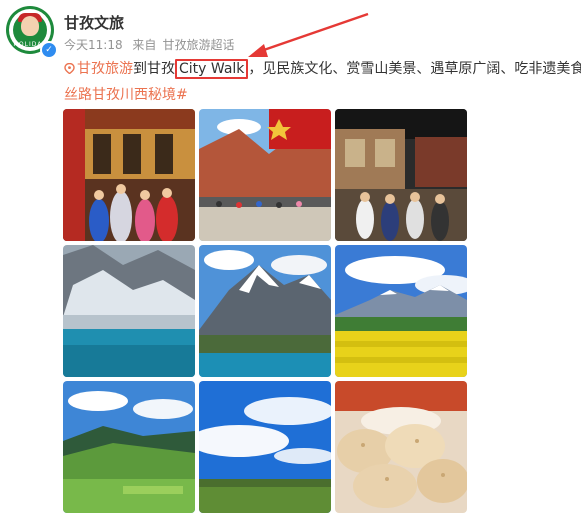  What do you see at coordinates (144, 45) in the screenshot?
I see `source-label: 来自` at bounding box center [144, 45].